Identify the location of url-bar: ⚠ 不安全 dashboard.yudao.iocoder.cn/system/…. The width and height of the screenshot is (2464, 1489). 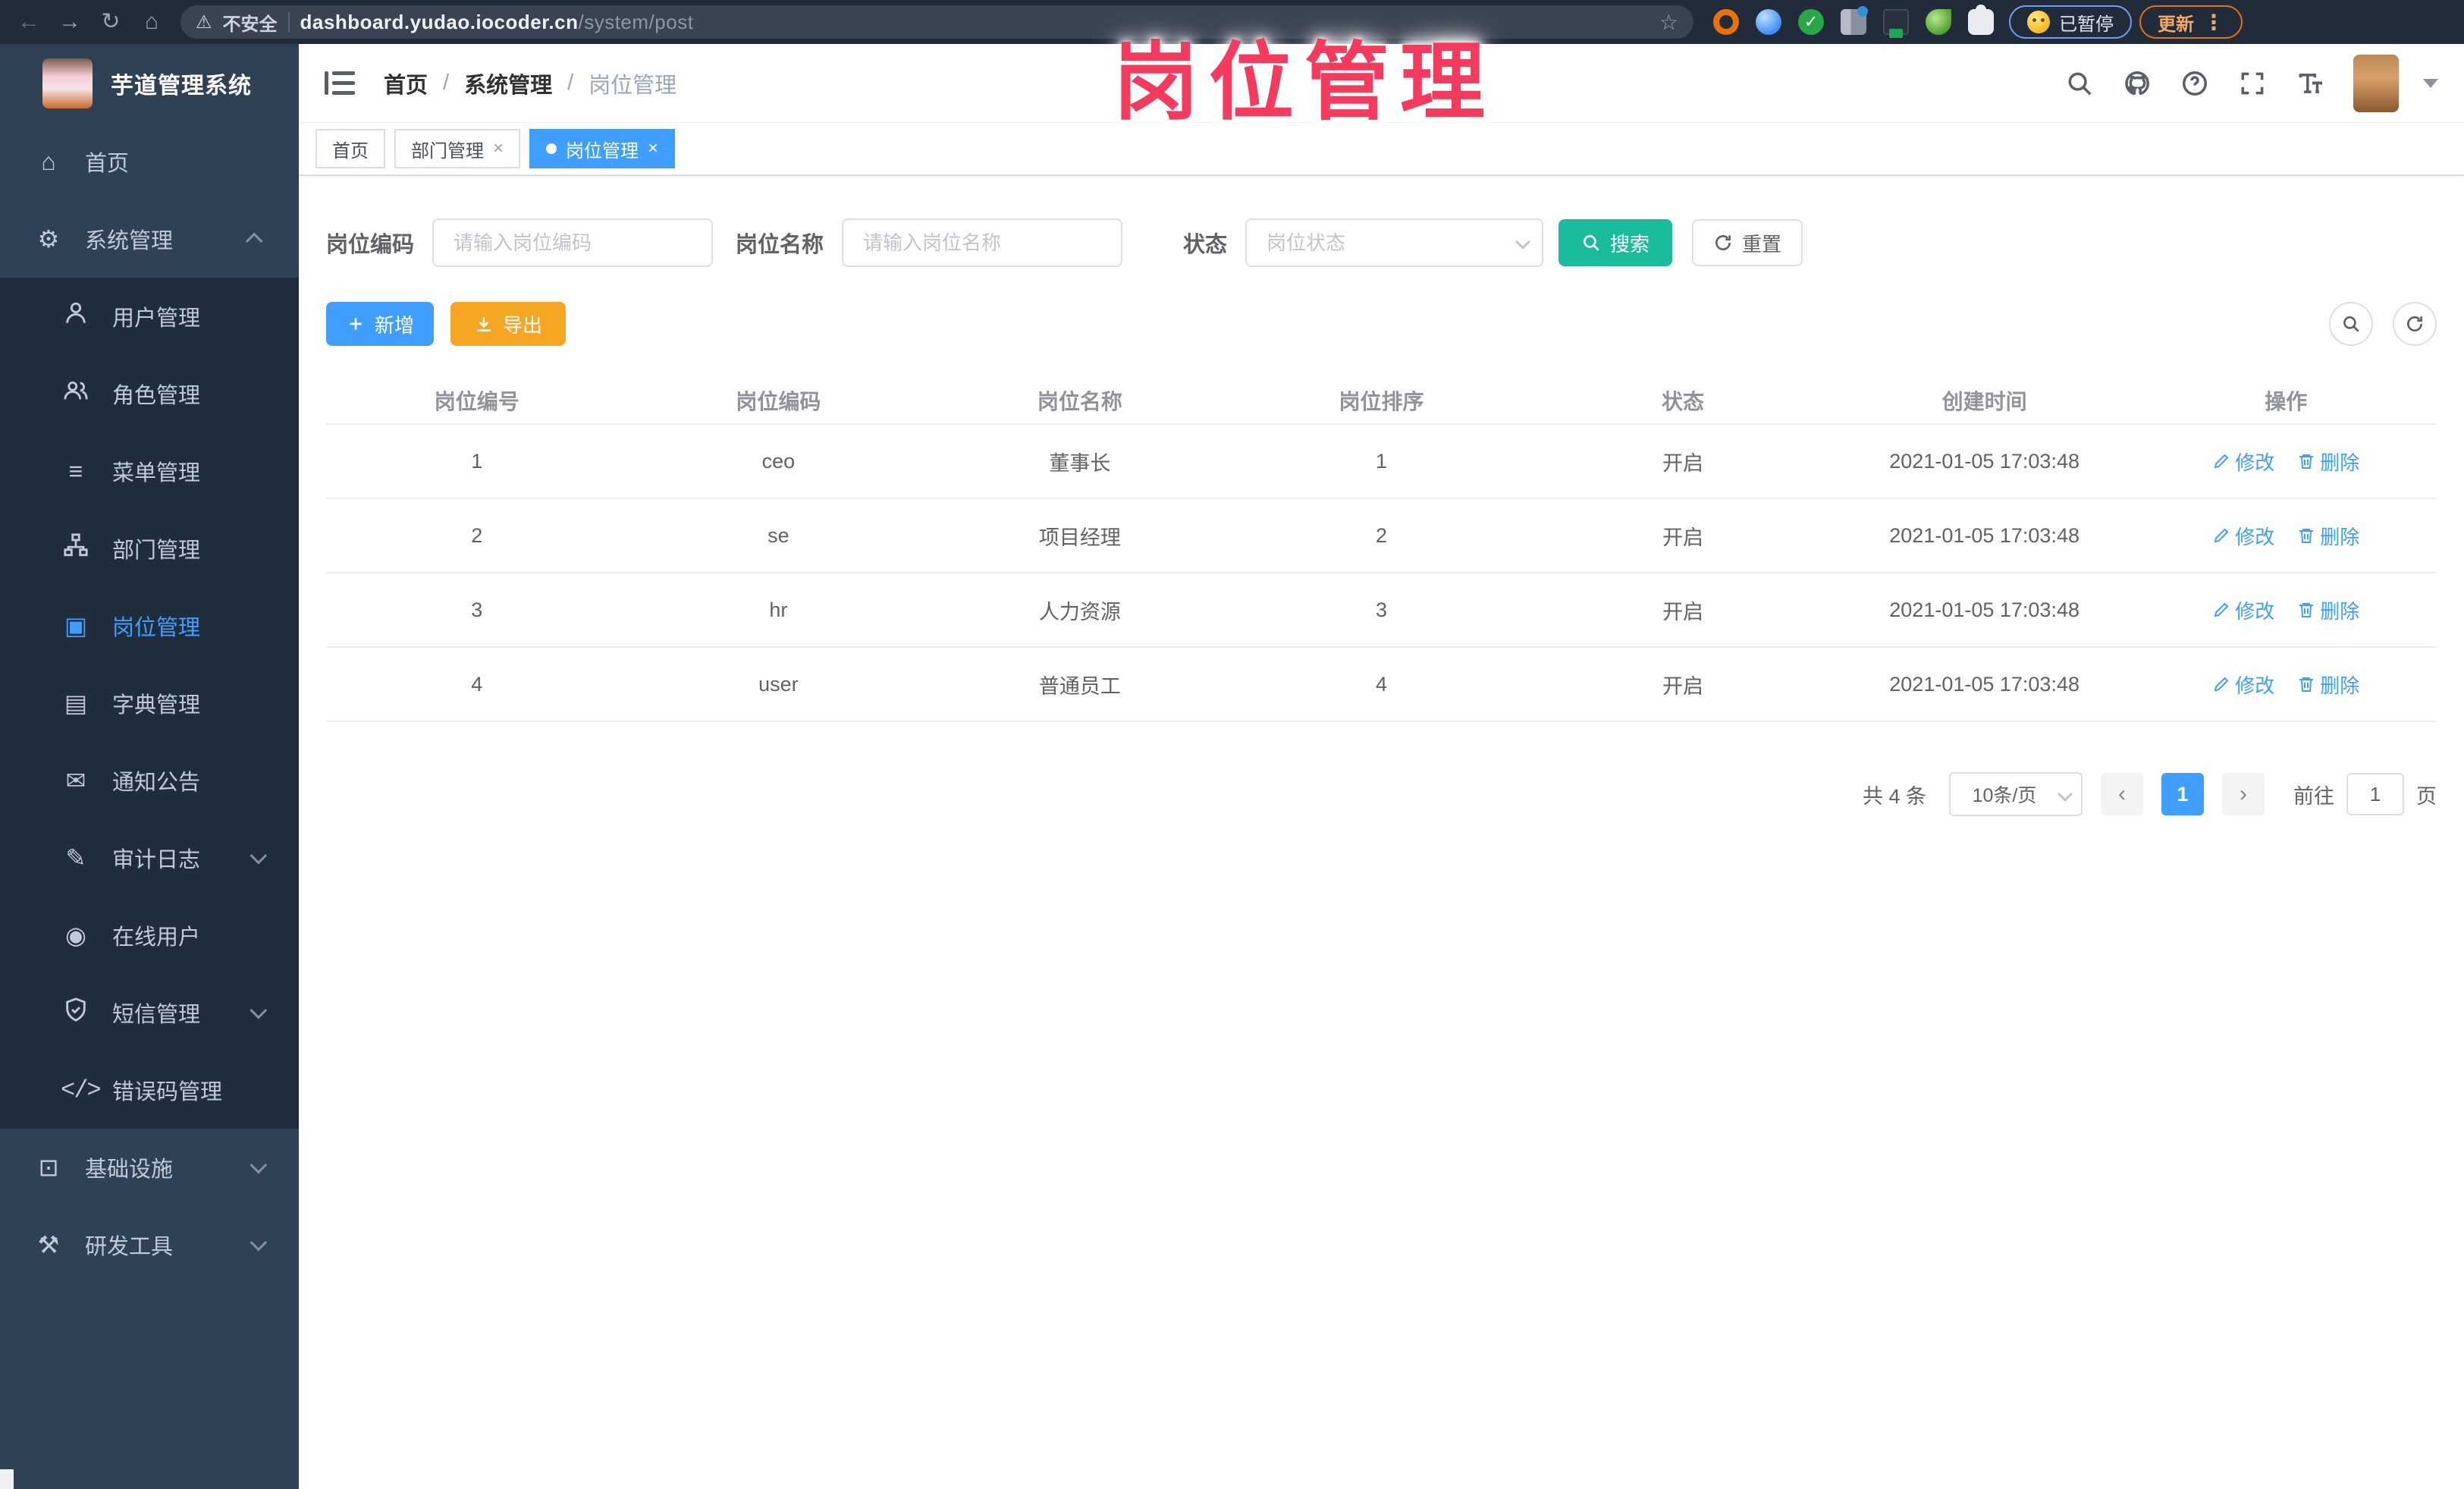
(936, 22).